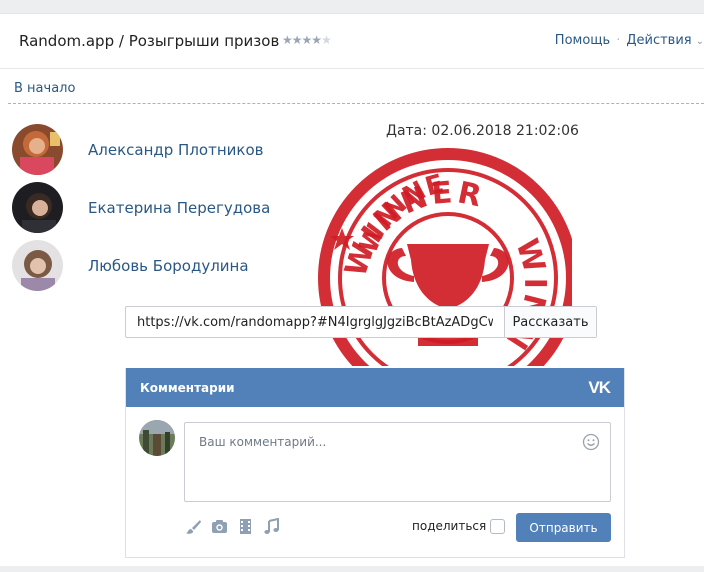  What do you see at coordinates (497, 526) in the screenshot?
I see `share-checkbox` at bounding box center [497, 526].